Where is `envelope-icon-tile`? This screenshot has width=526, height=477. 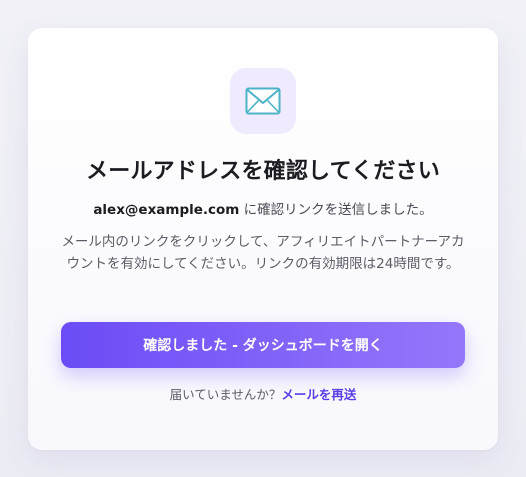
envelope-icon-tile is located at coordinates (263, 101).